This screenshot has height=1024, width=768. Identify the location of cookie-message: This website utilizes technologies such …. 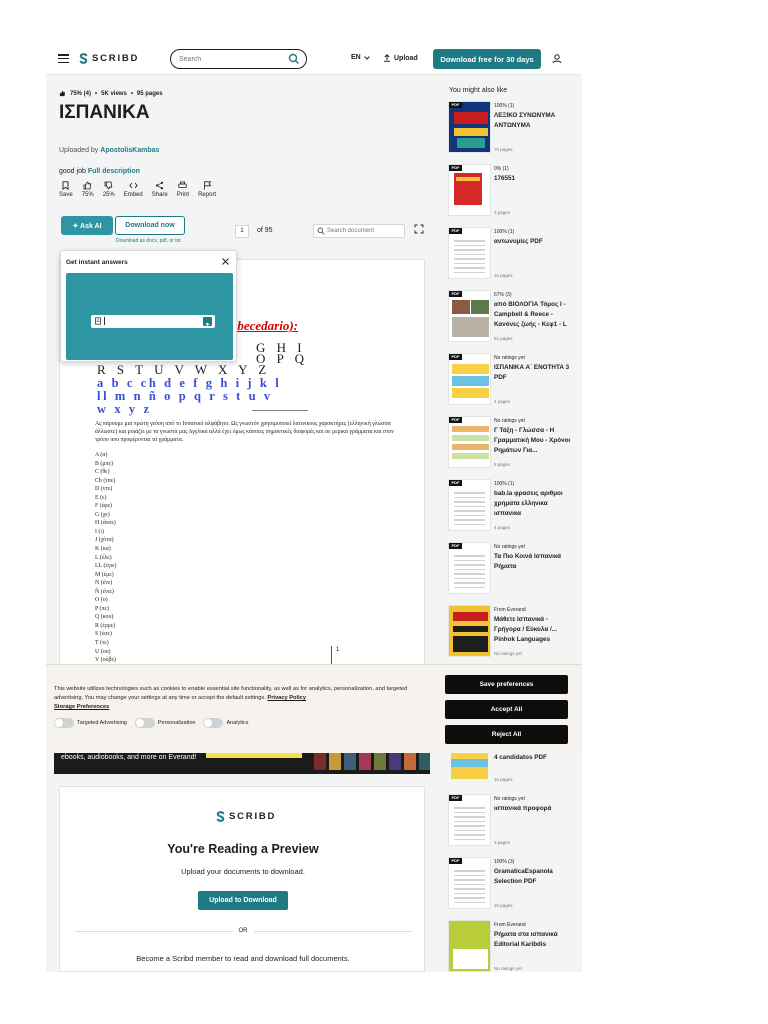
(231, 693).